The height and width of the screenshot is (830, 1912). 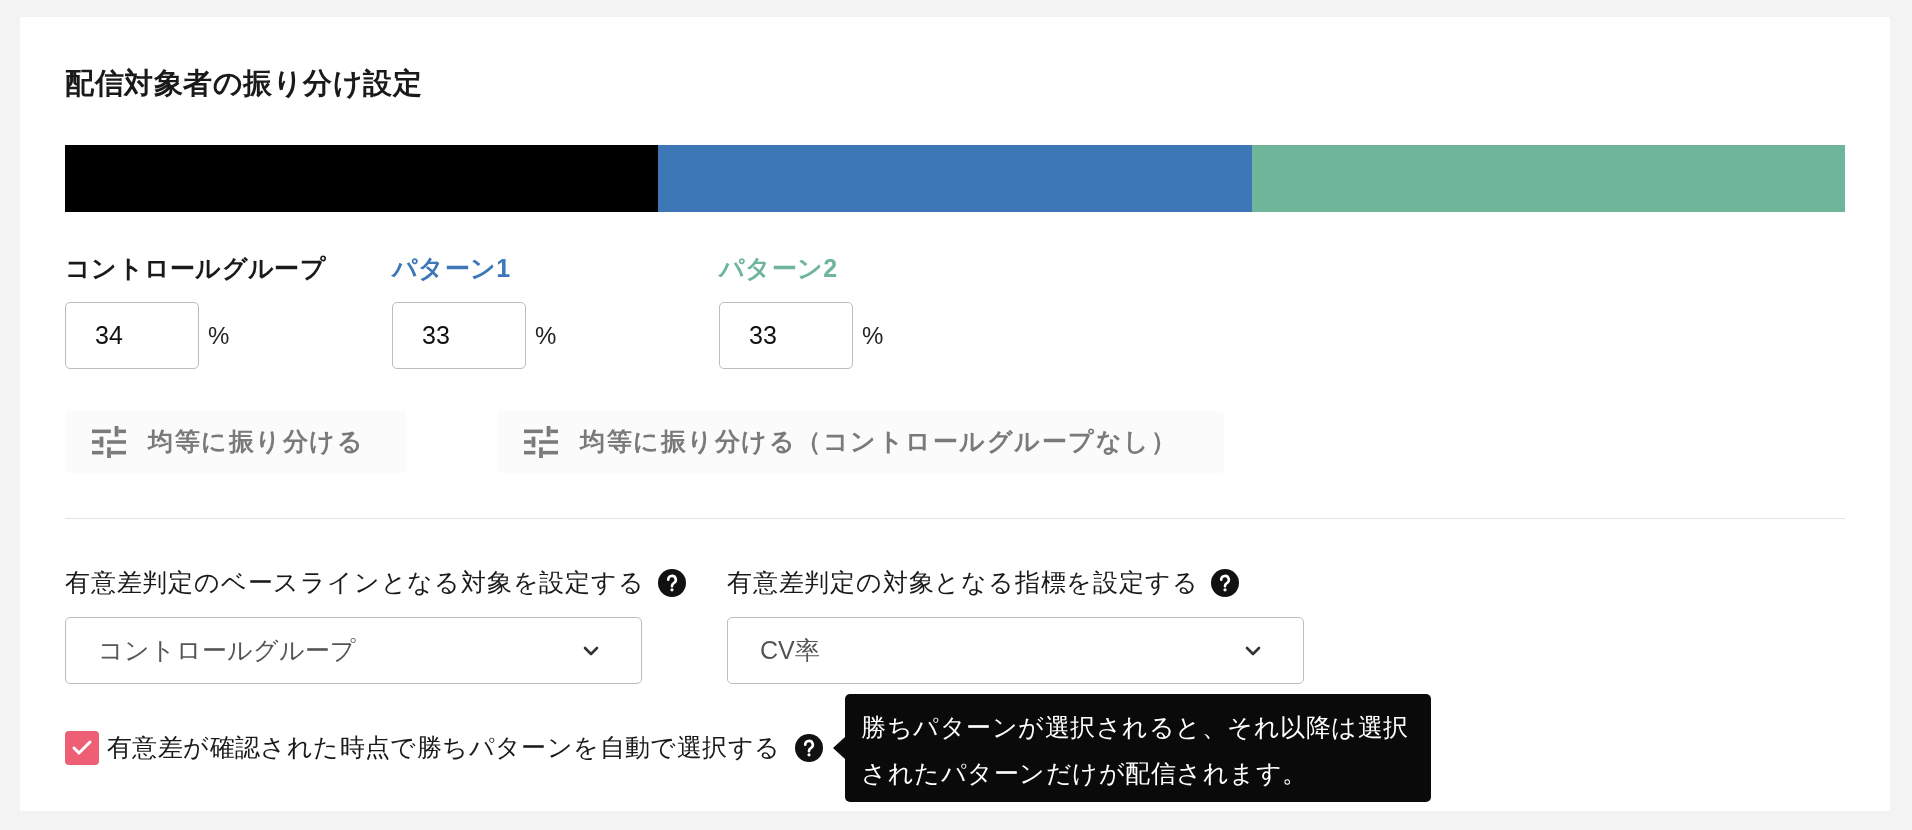 What do you see at coordinates (243, 83) in the screenshot?
I see `section-title: 配信対象者の振り分け設定` at bounding box center [243, 83].